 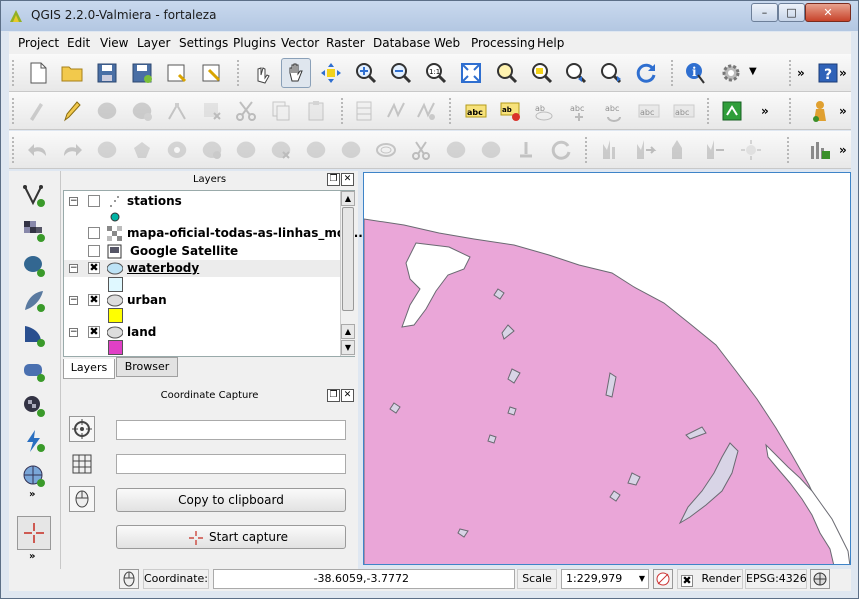 What do you see at coordinates (447, 43) in the screenshot?
I see `menu-web: Web` at bounding box center [447, 43].